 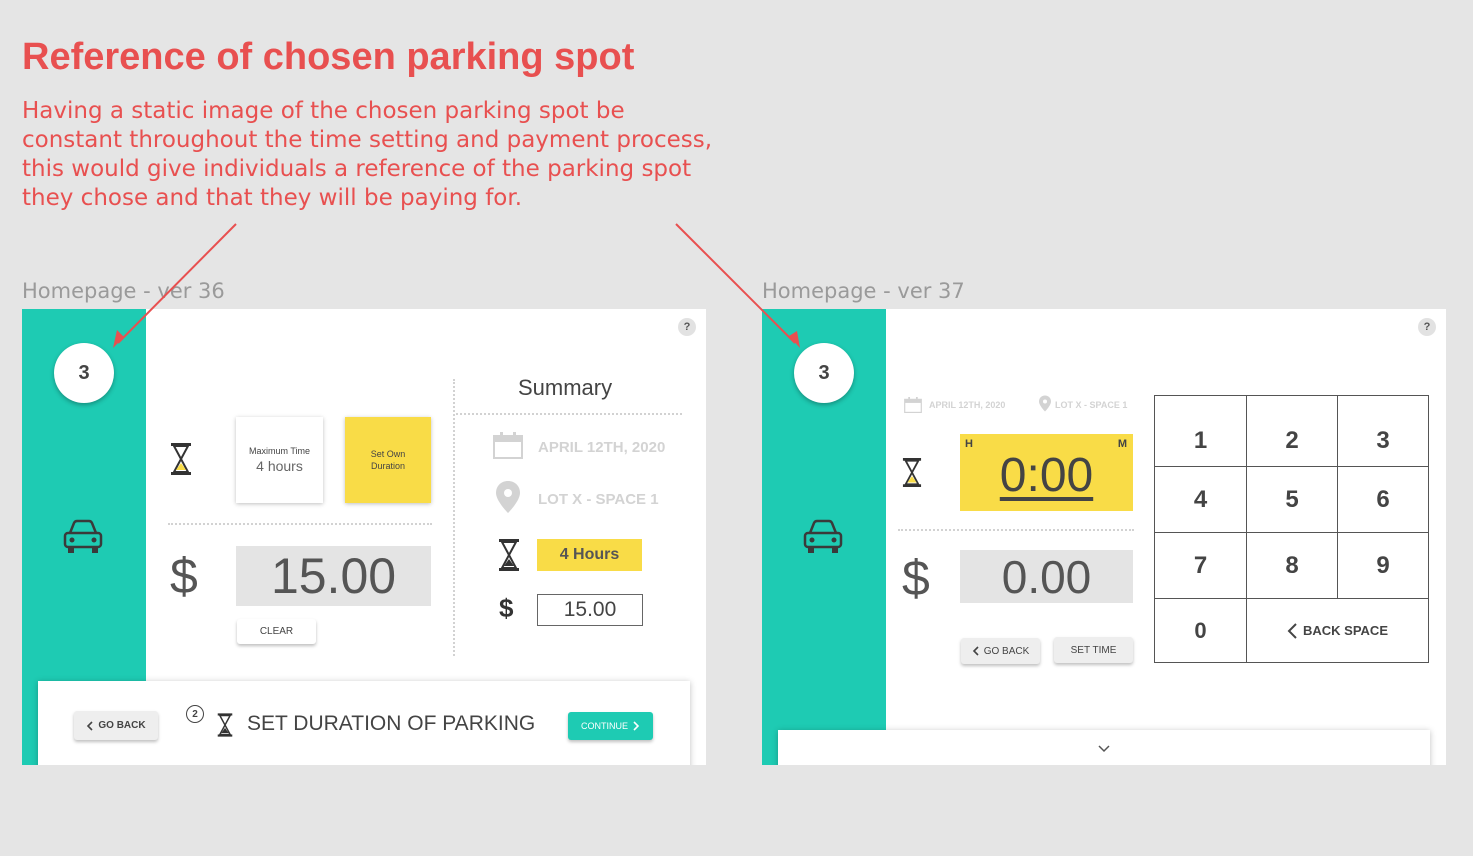 I want to click on numeric-keypad: 1 2 3 4 5 6 7 8 9 0 BACK SPACE, so click(x=1291, y=529).